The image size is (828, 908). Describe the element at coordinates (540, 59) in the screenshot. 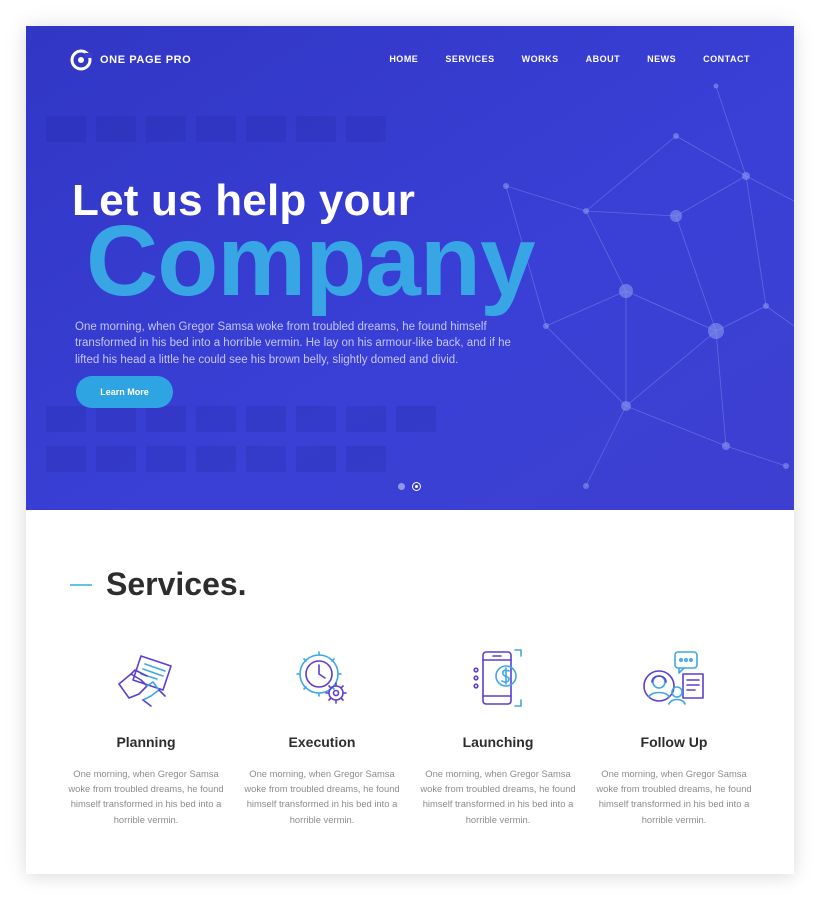

I see `nav-item-works: WORKS` at that location.